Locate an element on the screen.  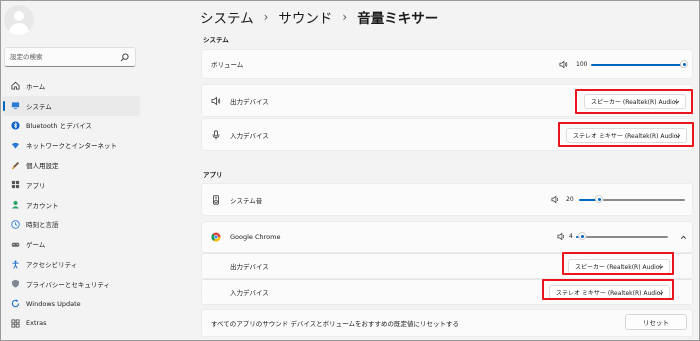
app-row-google-chrome: Google Chrome 4 is located at coordinates (447, 237).